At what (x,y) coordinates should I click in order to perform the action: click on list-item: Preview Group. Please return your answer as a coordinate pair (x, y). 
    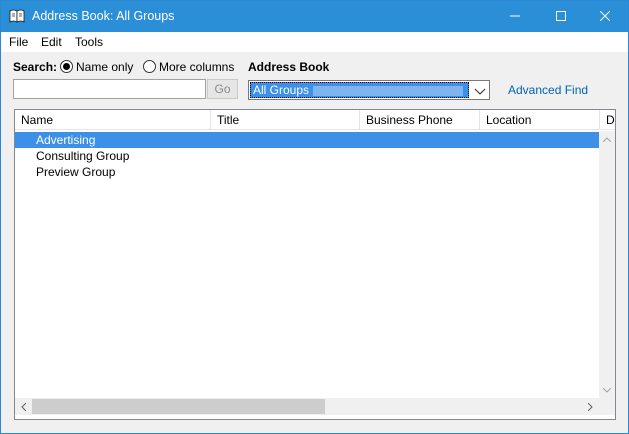
    Looking at the image, I should click on (307, 172).